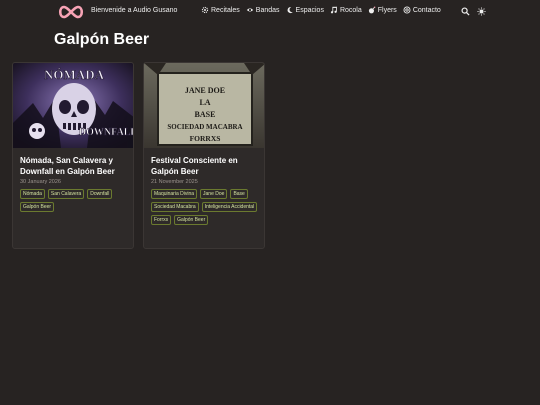 The height and width of the screenshot is (405, 540). What do you see at coordinates (161, 220) in the screenshot?
I see `tag: Forrxs` at bounding box center [161, 220].